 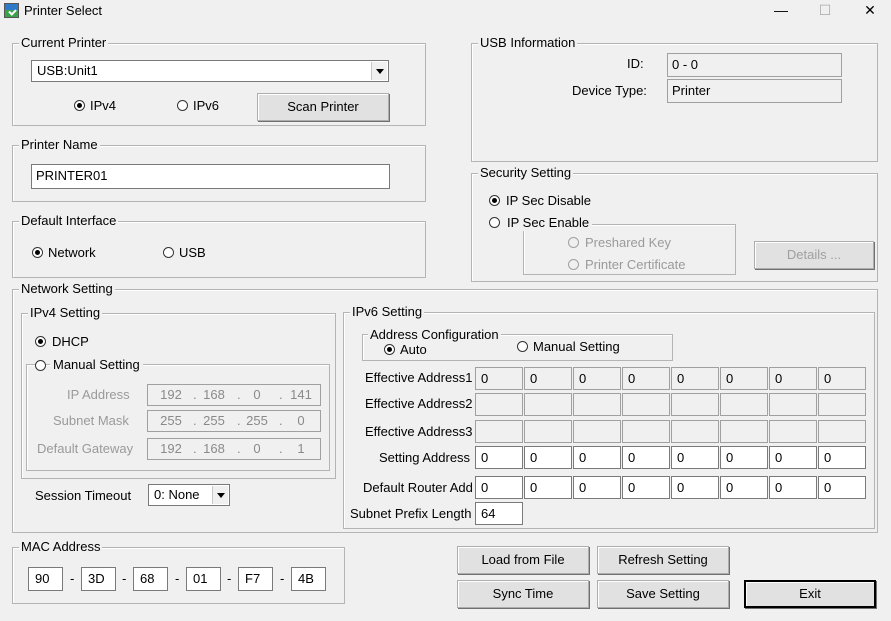 What do you see at coordinates (825, 10) in the screenshot?
I see `maximize-button: ☐` at bounding box center [825, 10].